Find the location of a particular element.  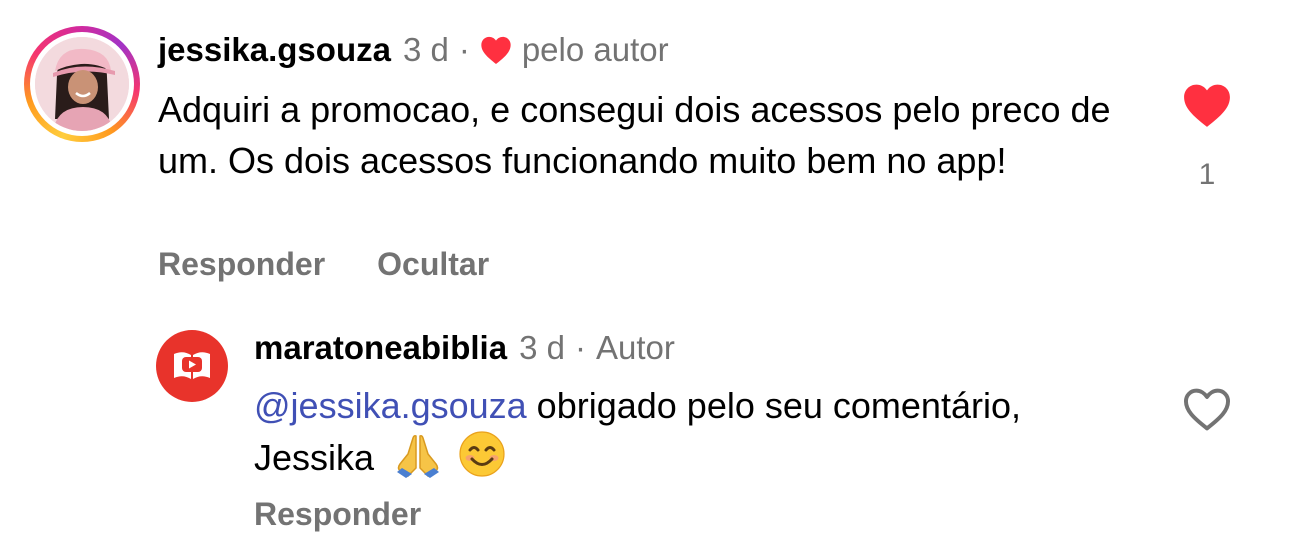

reply-header: maratoneabiblia 3 d · Autor is located at coordinates (464, 348).